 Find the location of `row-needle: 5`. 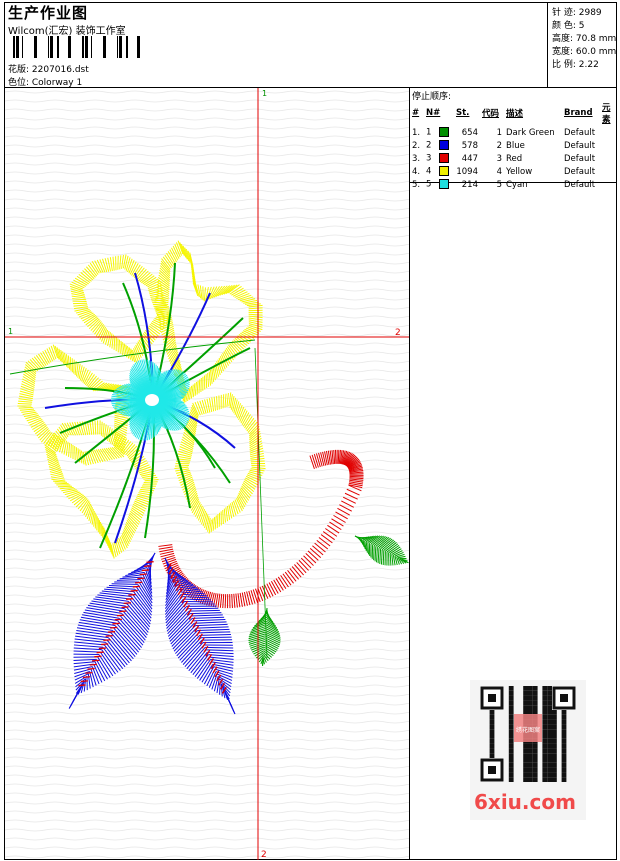

row-needle: 5 is located at coordinates (439, 184).